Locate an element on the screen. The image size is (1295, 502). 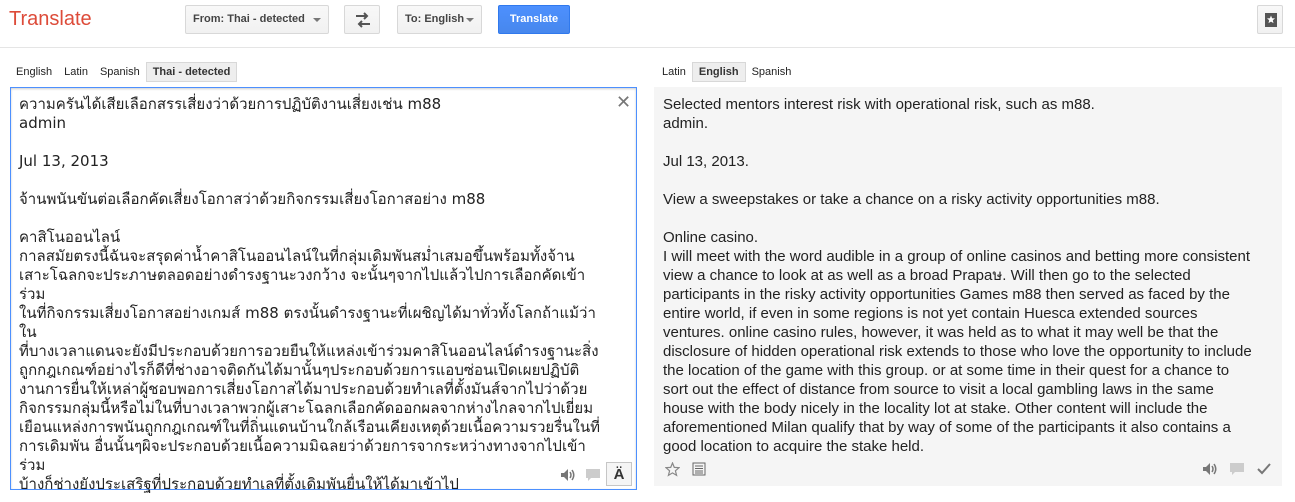
tab-source-latin: Latin is located at coordinates (76, 72).